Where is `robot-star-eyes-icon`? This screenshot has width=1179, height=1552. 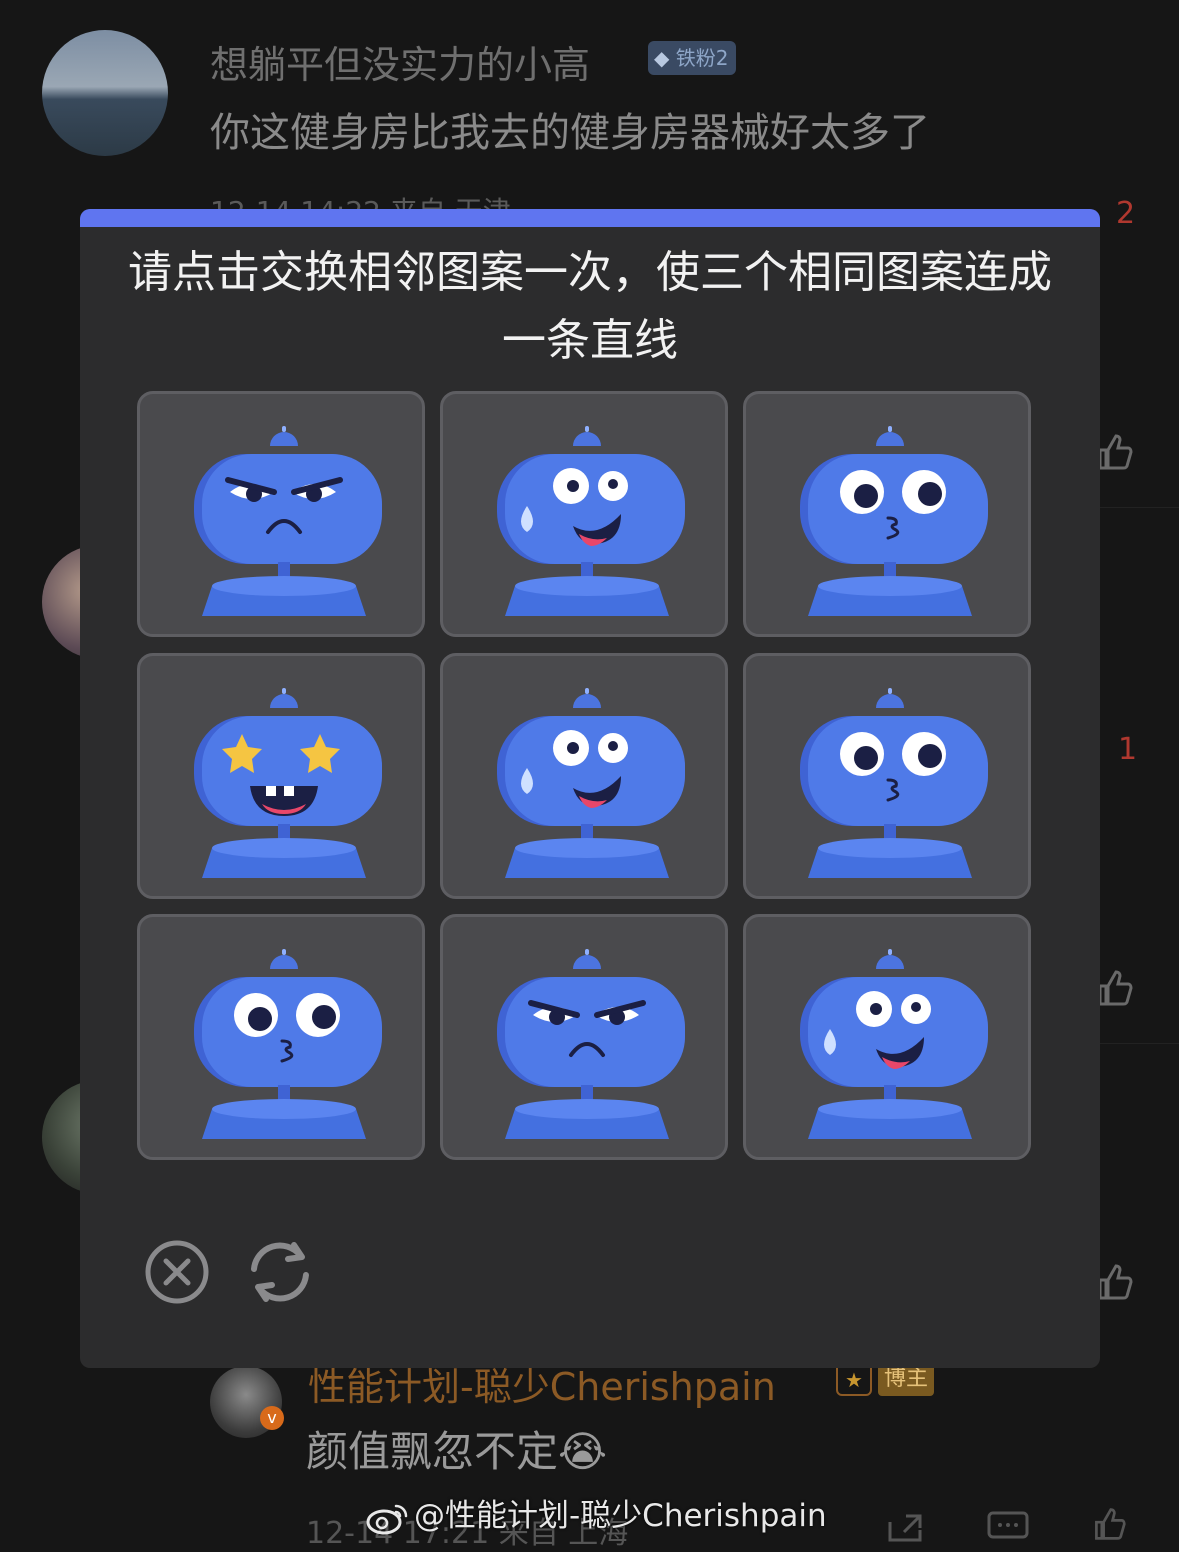 robot-star-eyes-icon is located at coordinates (288, 783).